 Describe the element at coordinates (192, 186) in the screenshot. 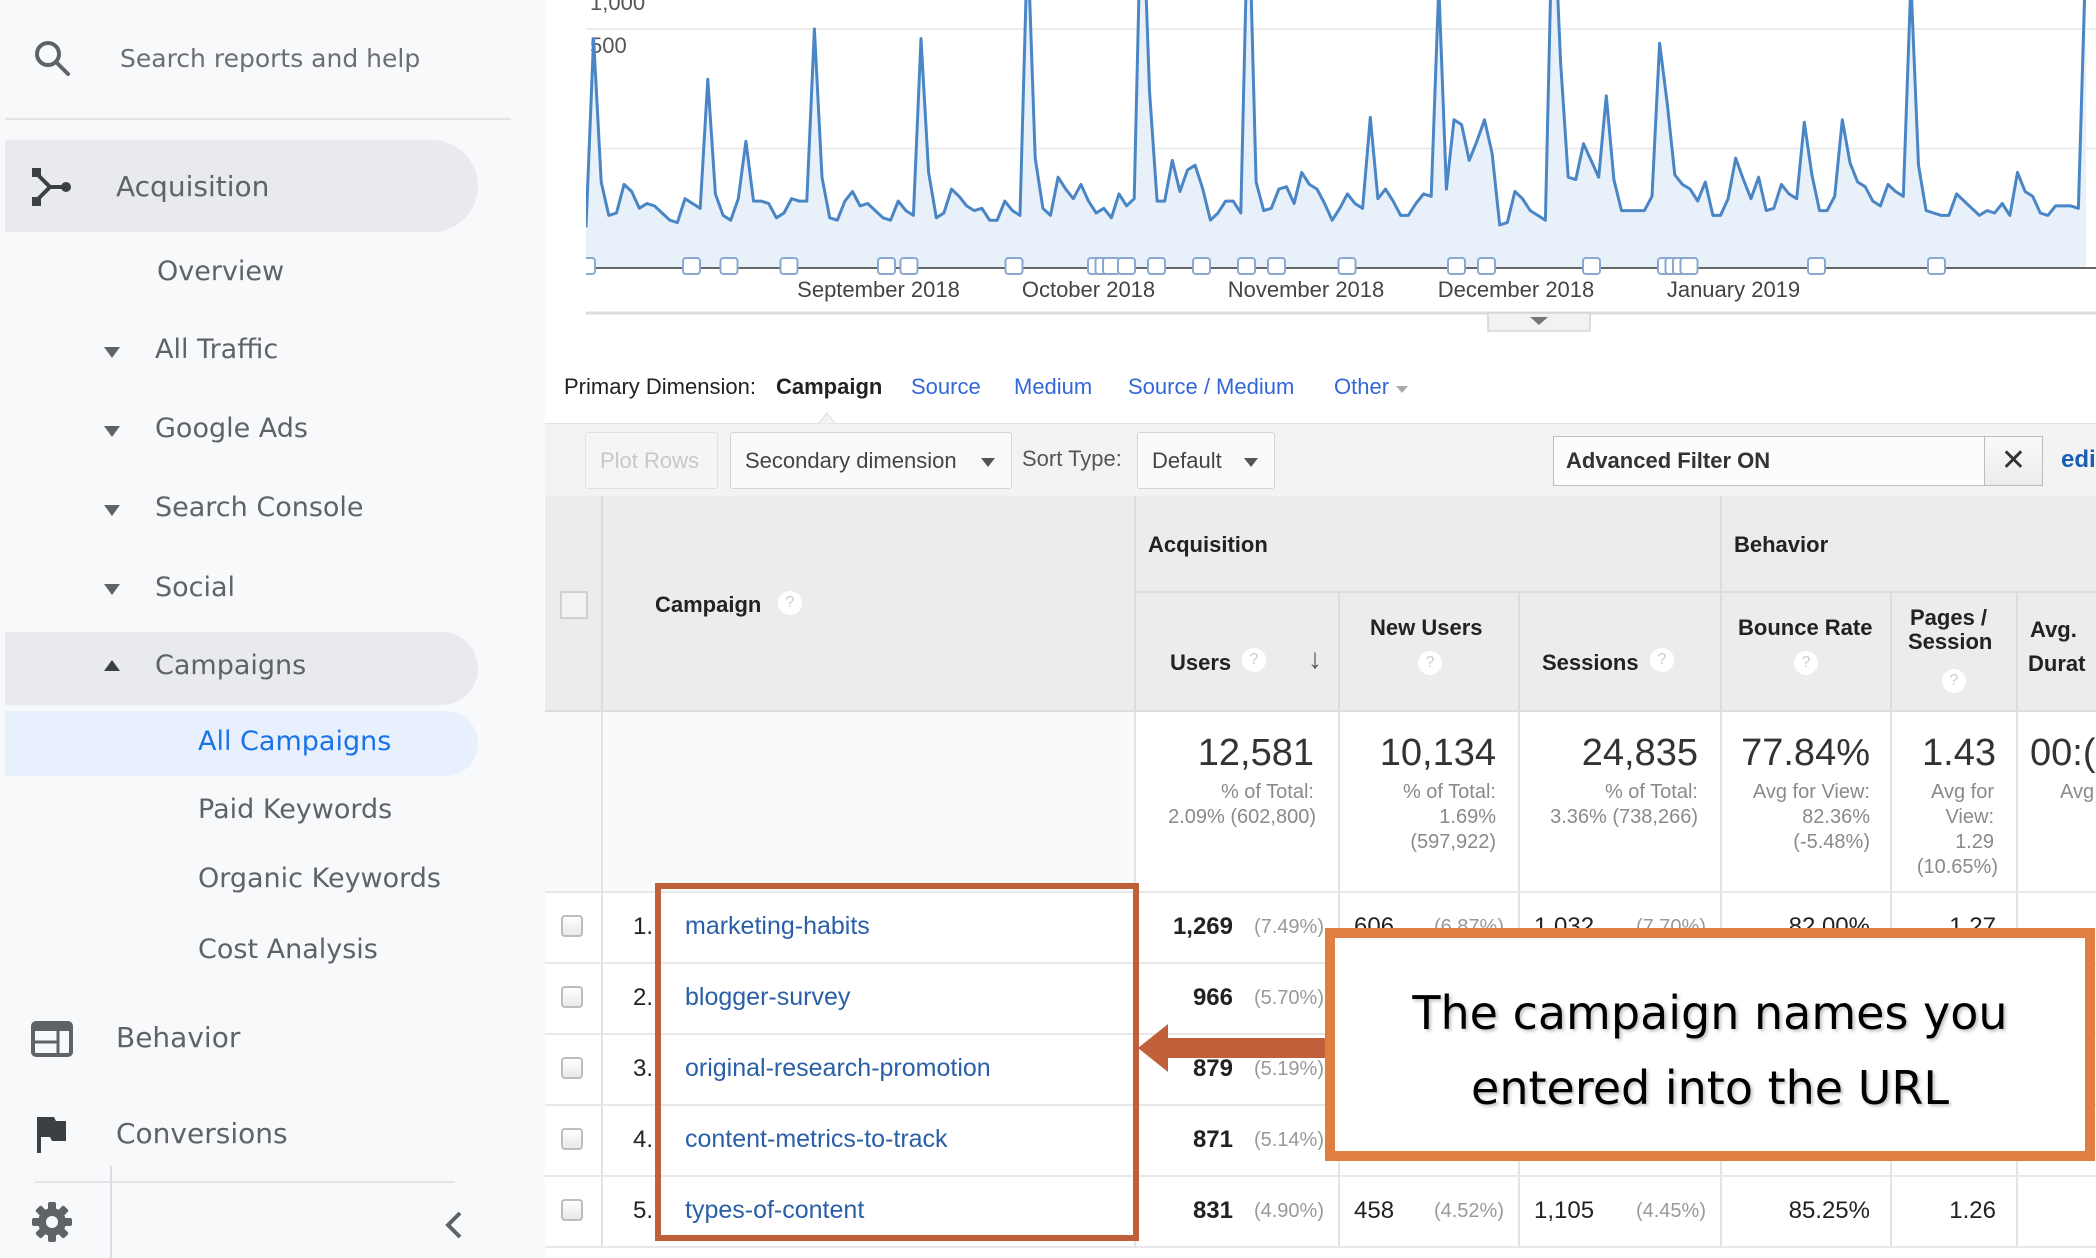

I see `sidebar-label-acquisition: Acquisition` at that location.